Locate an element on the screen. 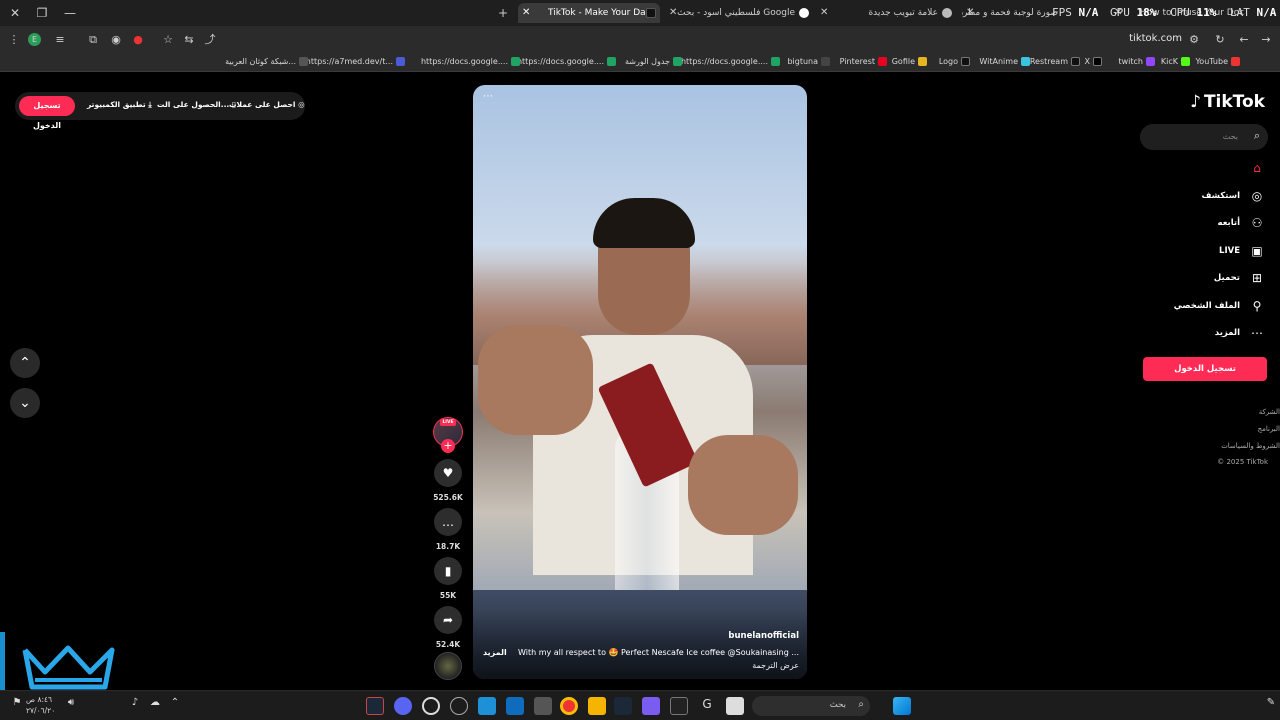  extension-icon: ≡ is located at coordinates (60, 40).